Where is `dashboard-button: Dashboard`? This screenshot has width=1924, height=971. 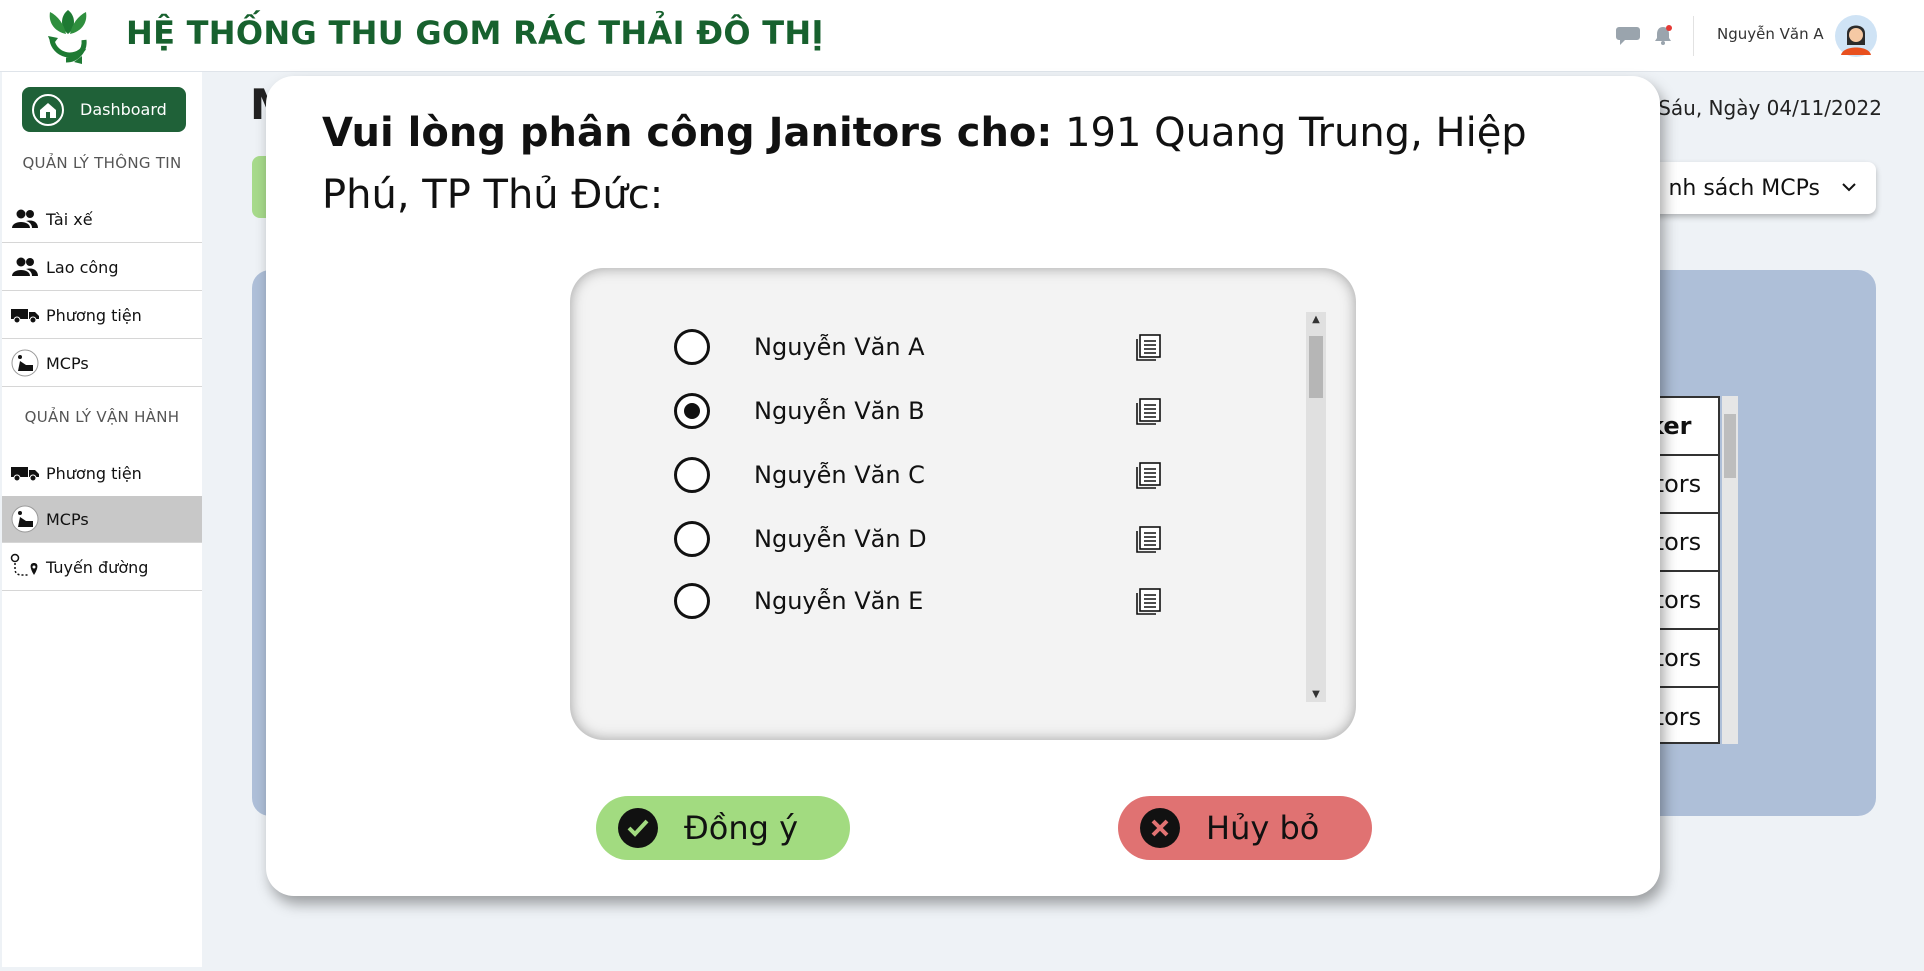 dashboard-button: Dashboard is located at coordinates (104, 109).